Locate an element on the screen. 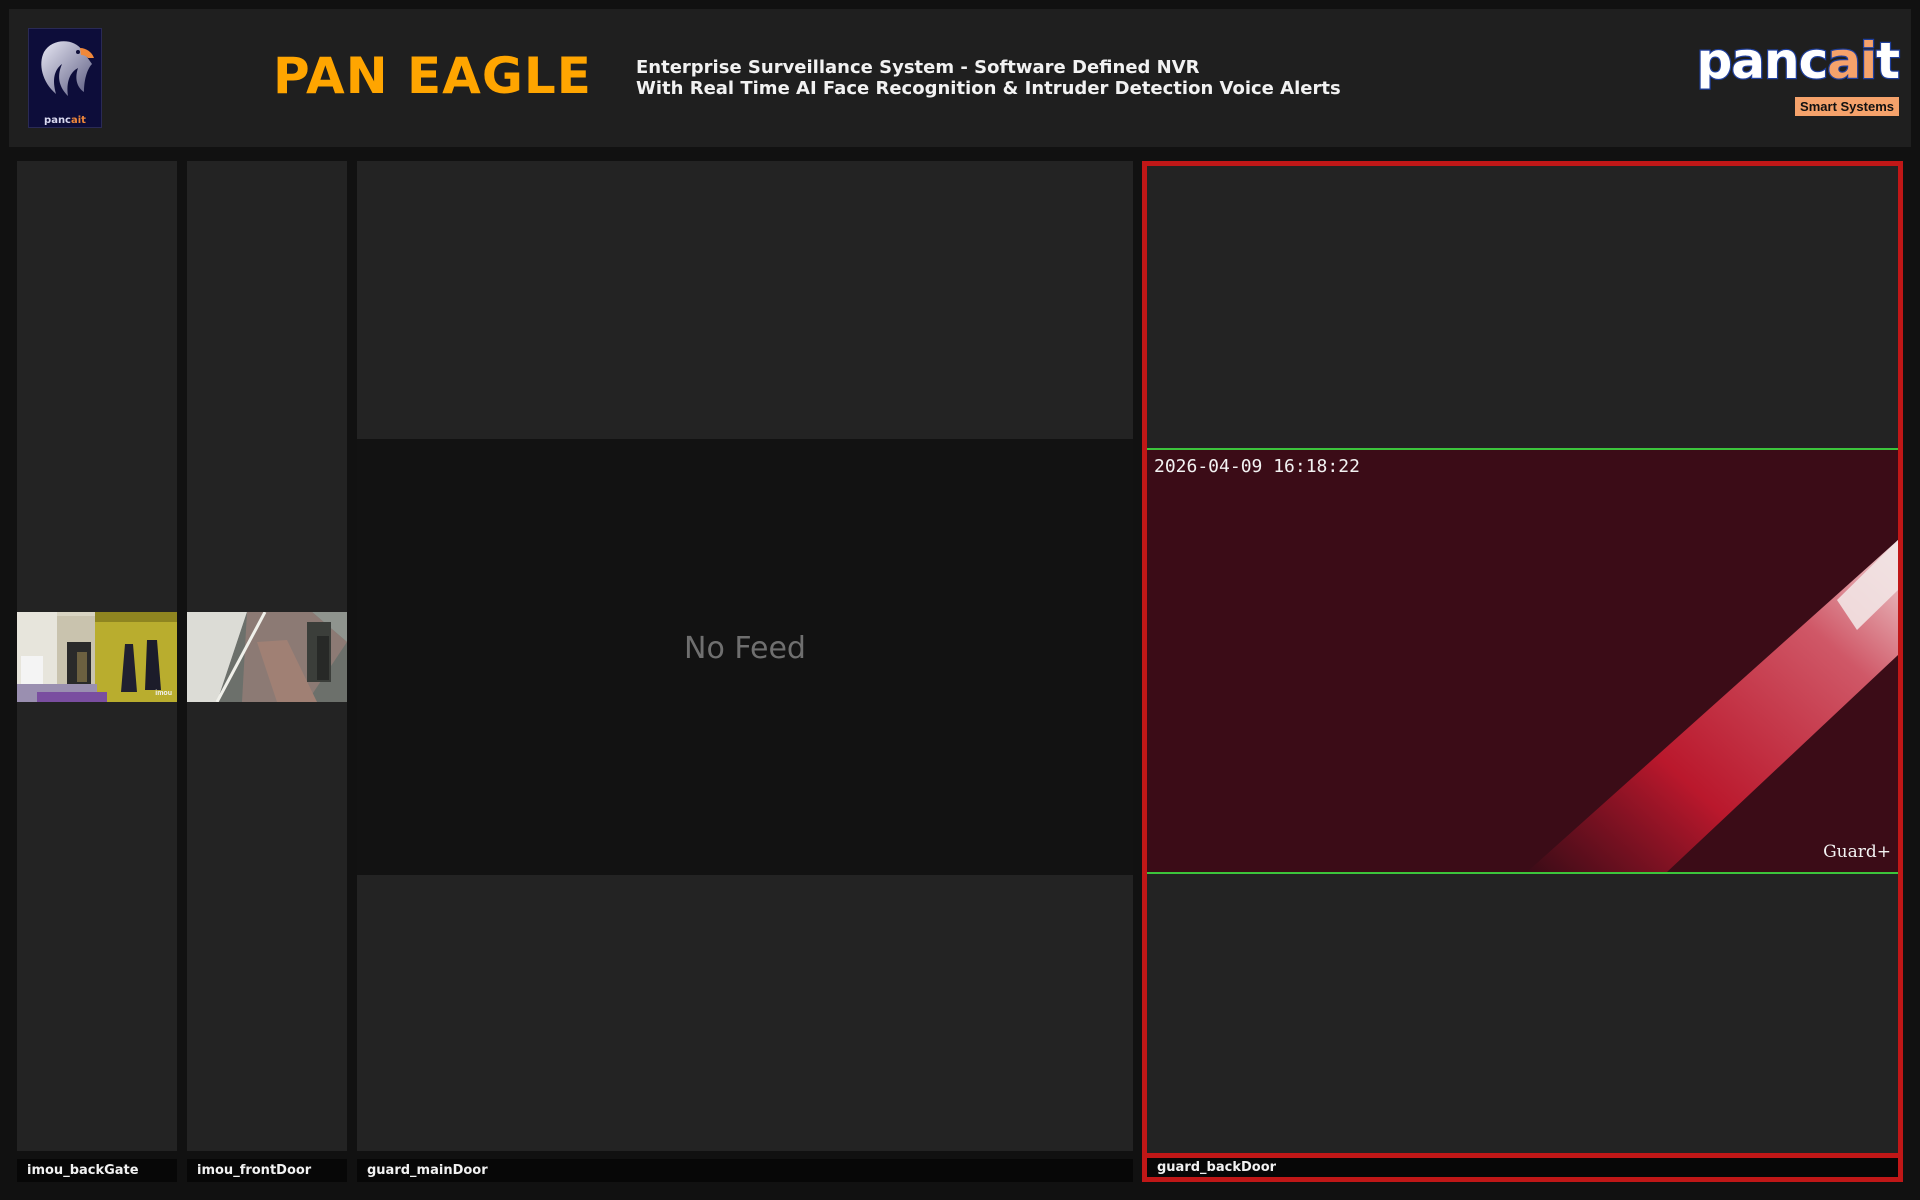  camera-frame-backdoor is located at coordinates (1522, 661).